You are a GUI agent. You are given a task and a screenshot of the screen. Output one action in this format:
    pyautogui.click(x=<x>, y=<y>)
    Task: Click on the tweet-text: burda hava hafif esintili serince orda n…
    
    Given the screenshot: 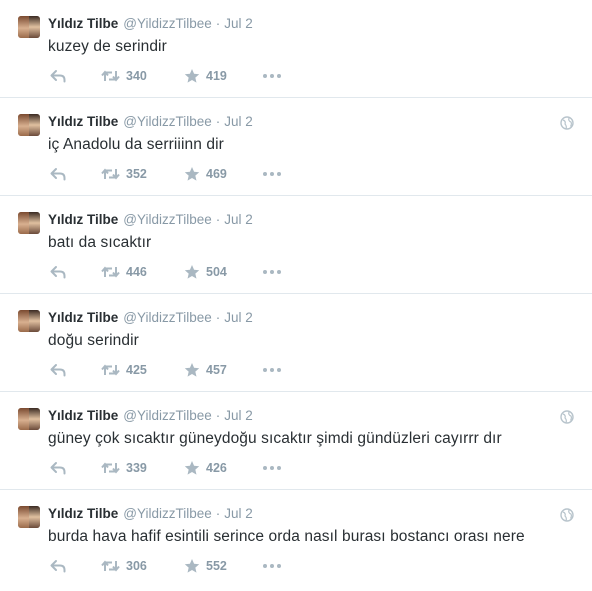 What is the action you would take?
    pyautogui.click(x=286, y=536)
    